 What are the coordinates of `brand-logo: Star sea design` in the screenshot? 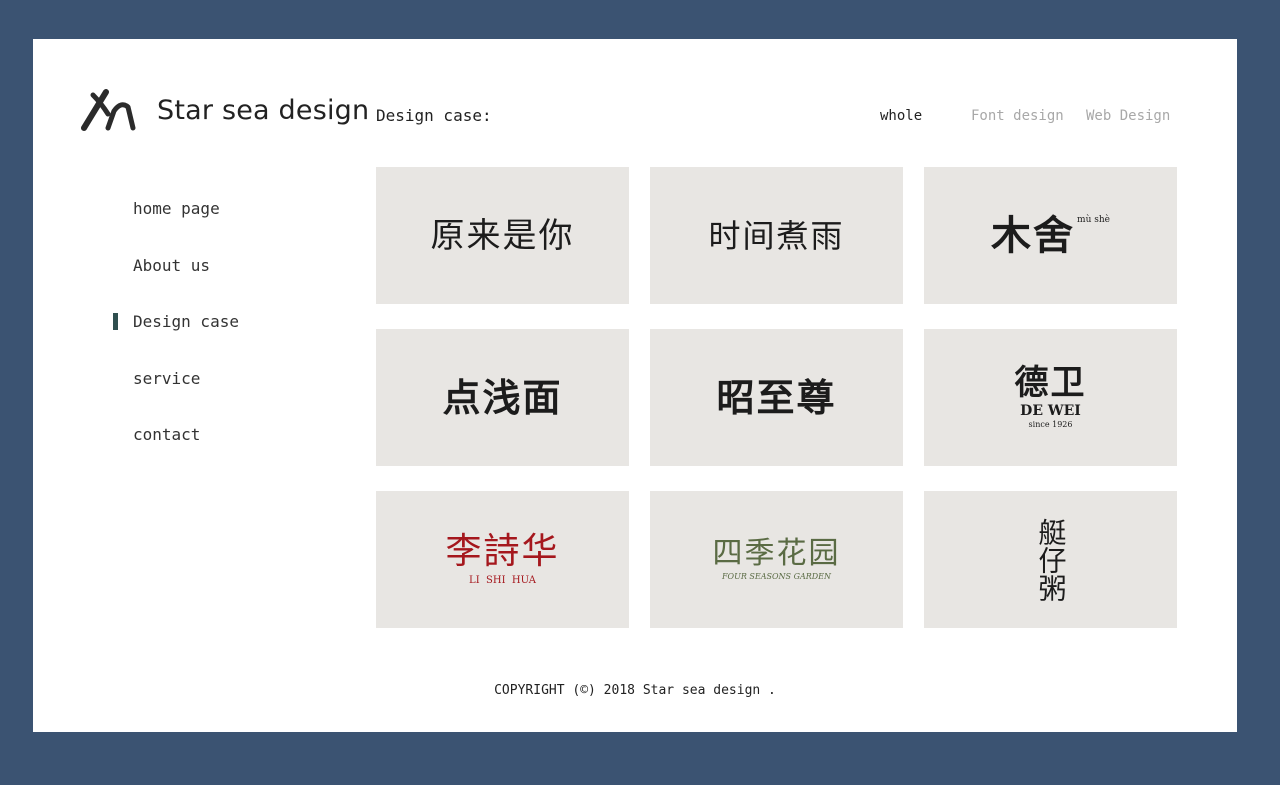 It's located at (225, 110).